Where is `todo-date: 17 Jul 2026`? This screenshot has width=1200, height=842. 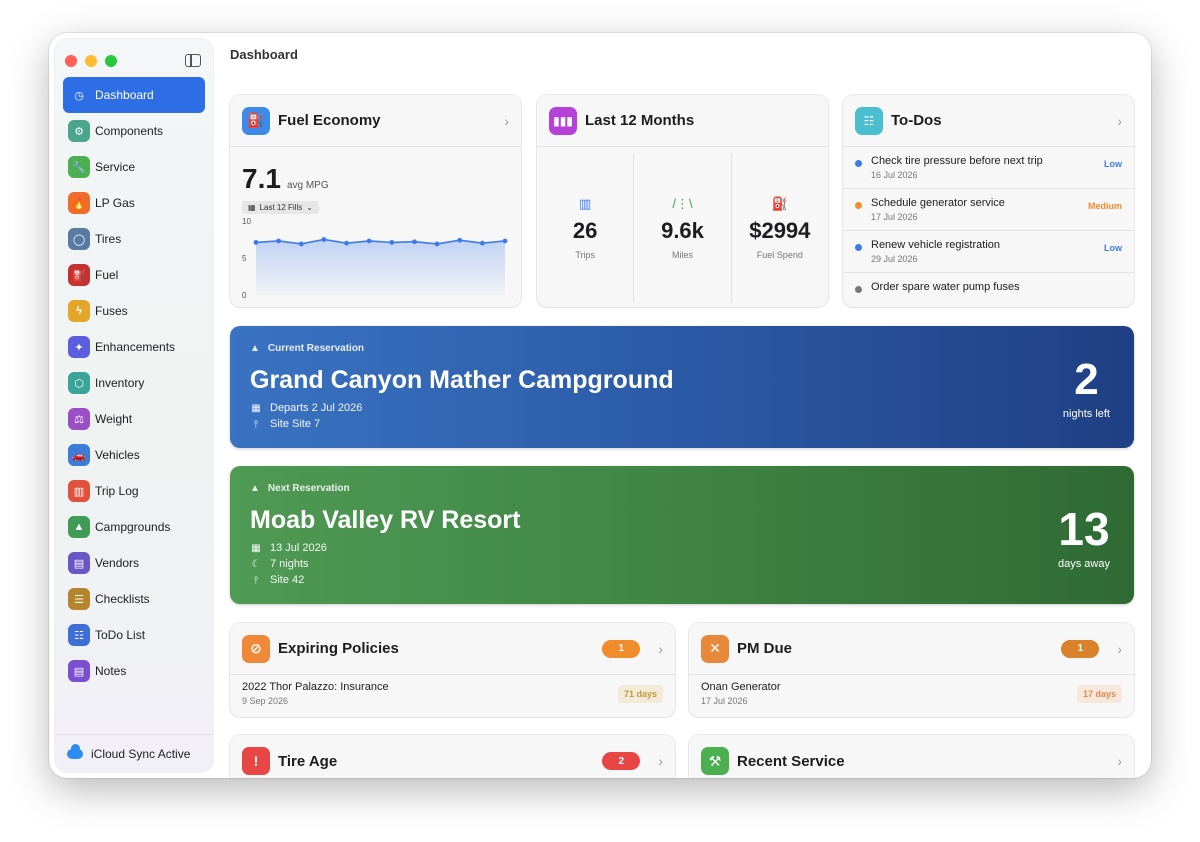 todo-date: 17 Jul 2026 is located at coordinates (894, 217).